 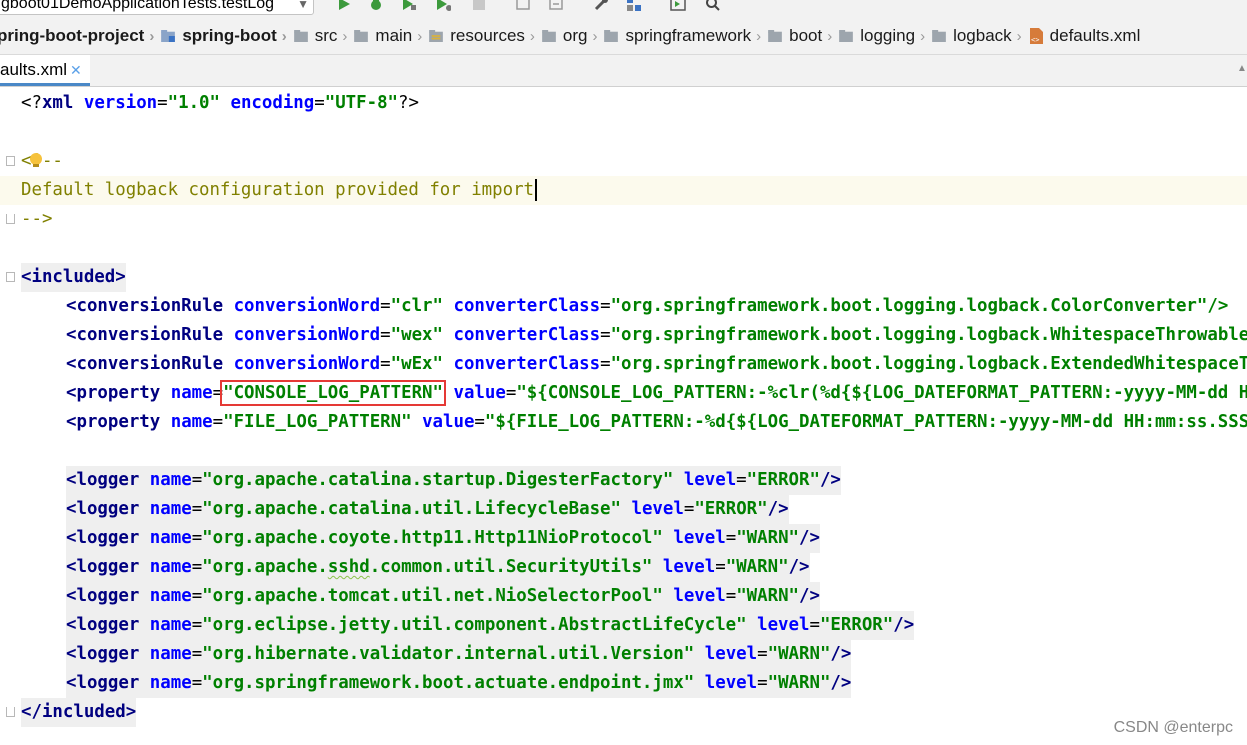 I want to click on attr-value: "ERROR", so click(x=856, y=625).